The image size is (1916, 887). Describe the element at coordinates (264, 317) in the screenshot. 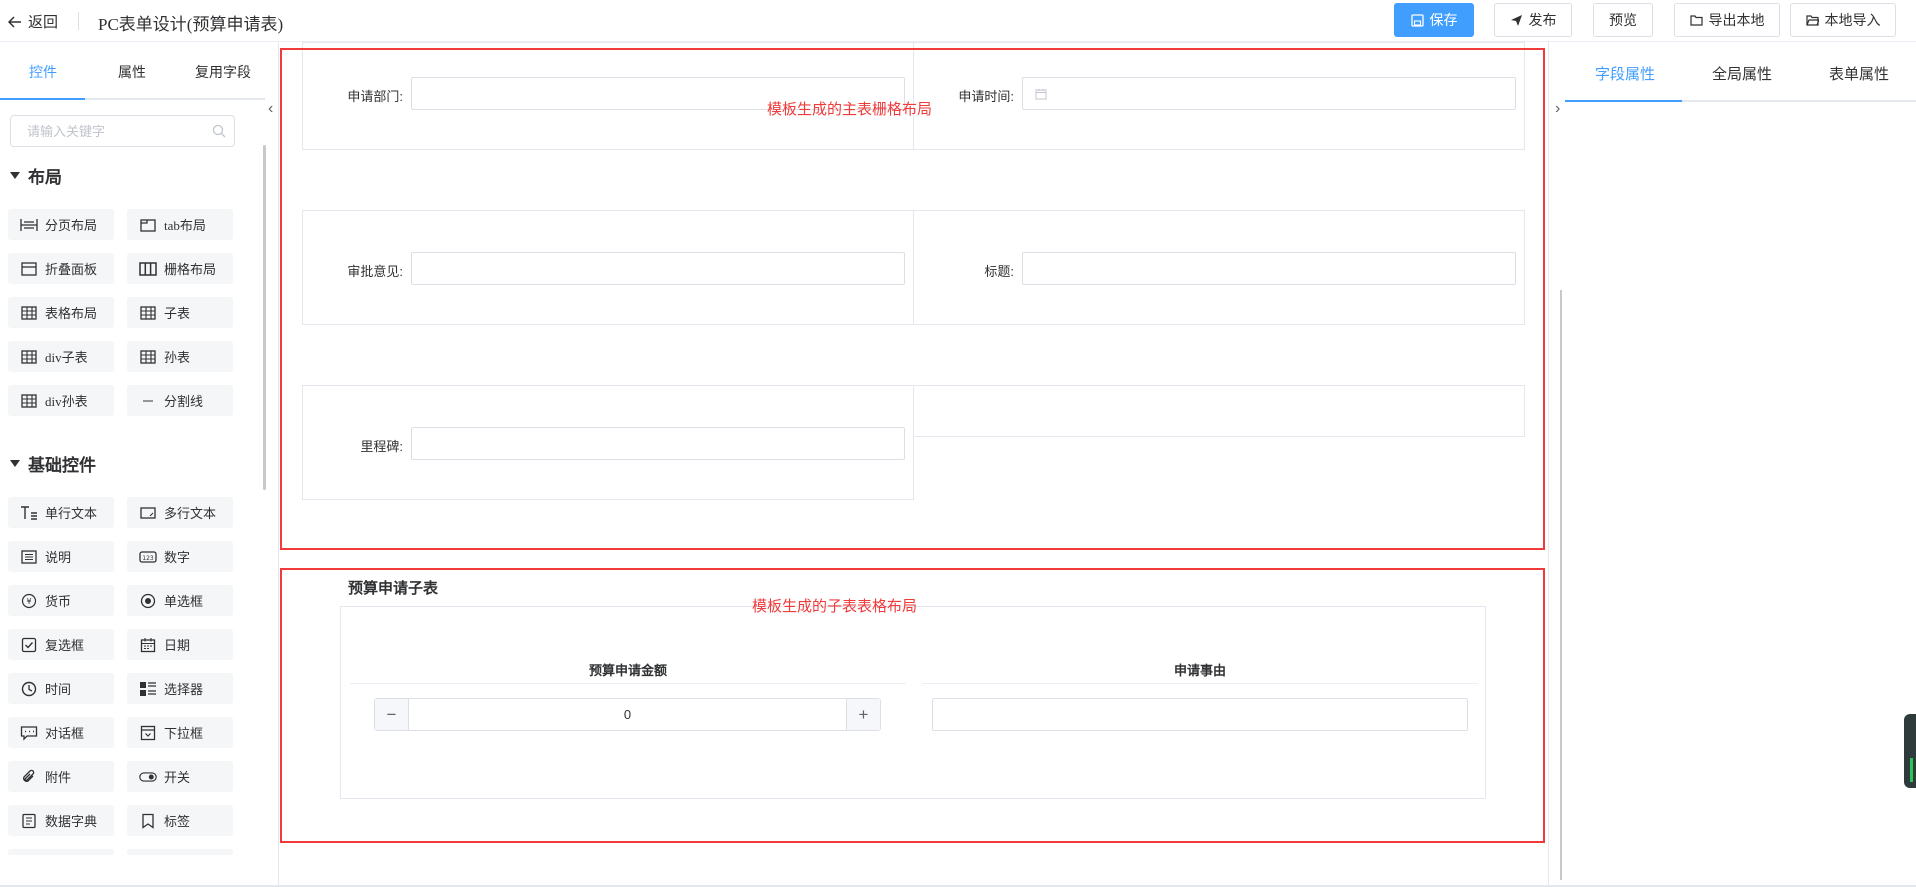

I see `left-panel-scrollbar` at that location.